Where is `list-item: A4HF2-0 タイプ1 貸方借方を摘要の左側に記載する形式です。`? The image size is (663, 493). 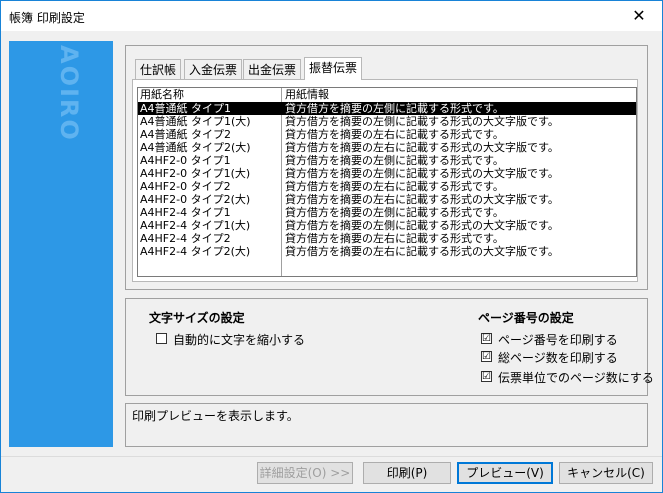 list-item: A4HF2-0 タイプ1 貸方借方を摘要の左側に記載する形式です。 is located at coordinates (387, 160).